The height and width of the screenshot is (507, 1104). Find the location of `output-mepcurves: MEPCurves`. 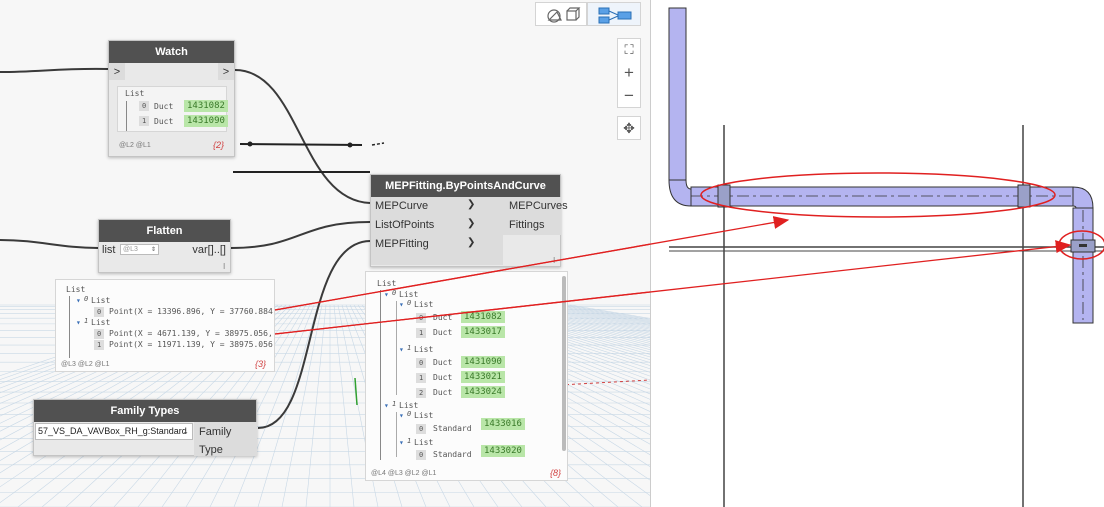

output-mepcurves: MEPCurves is located at coordinates (538, 206).